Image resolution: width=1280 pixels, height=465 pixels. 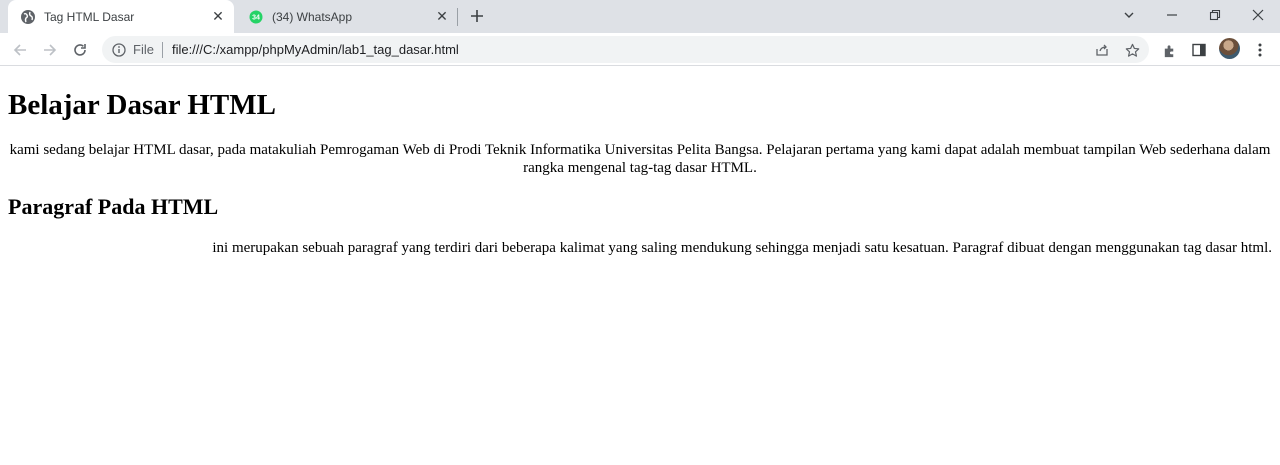 I want to click on side-panel-icon, so click(x=1199, y=50).